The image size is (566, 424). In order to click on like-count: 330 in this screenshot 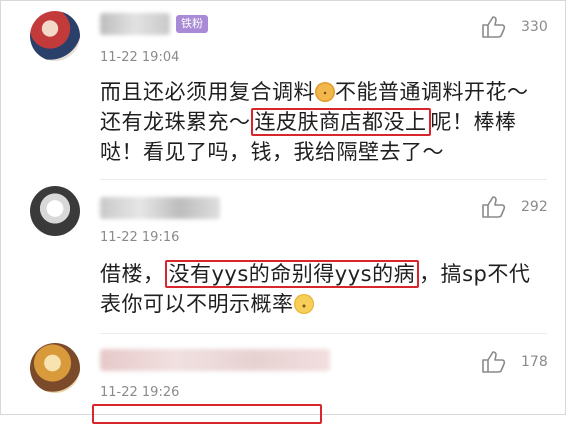, I will do `click(534, 27)`.